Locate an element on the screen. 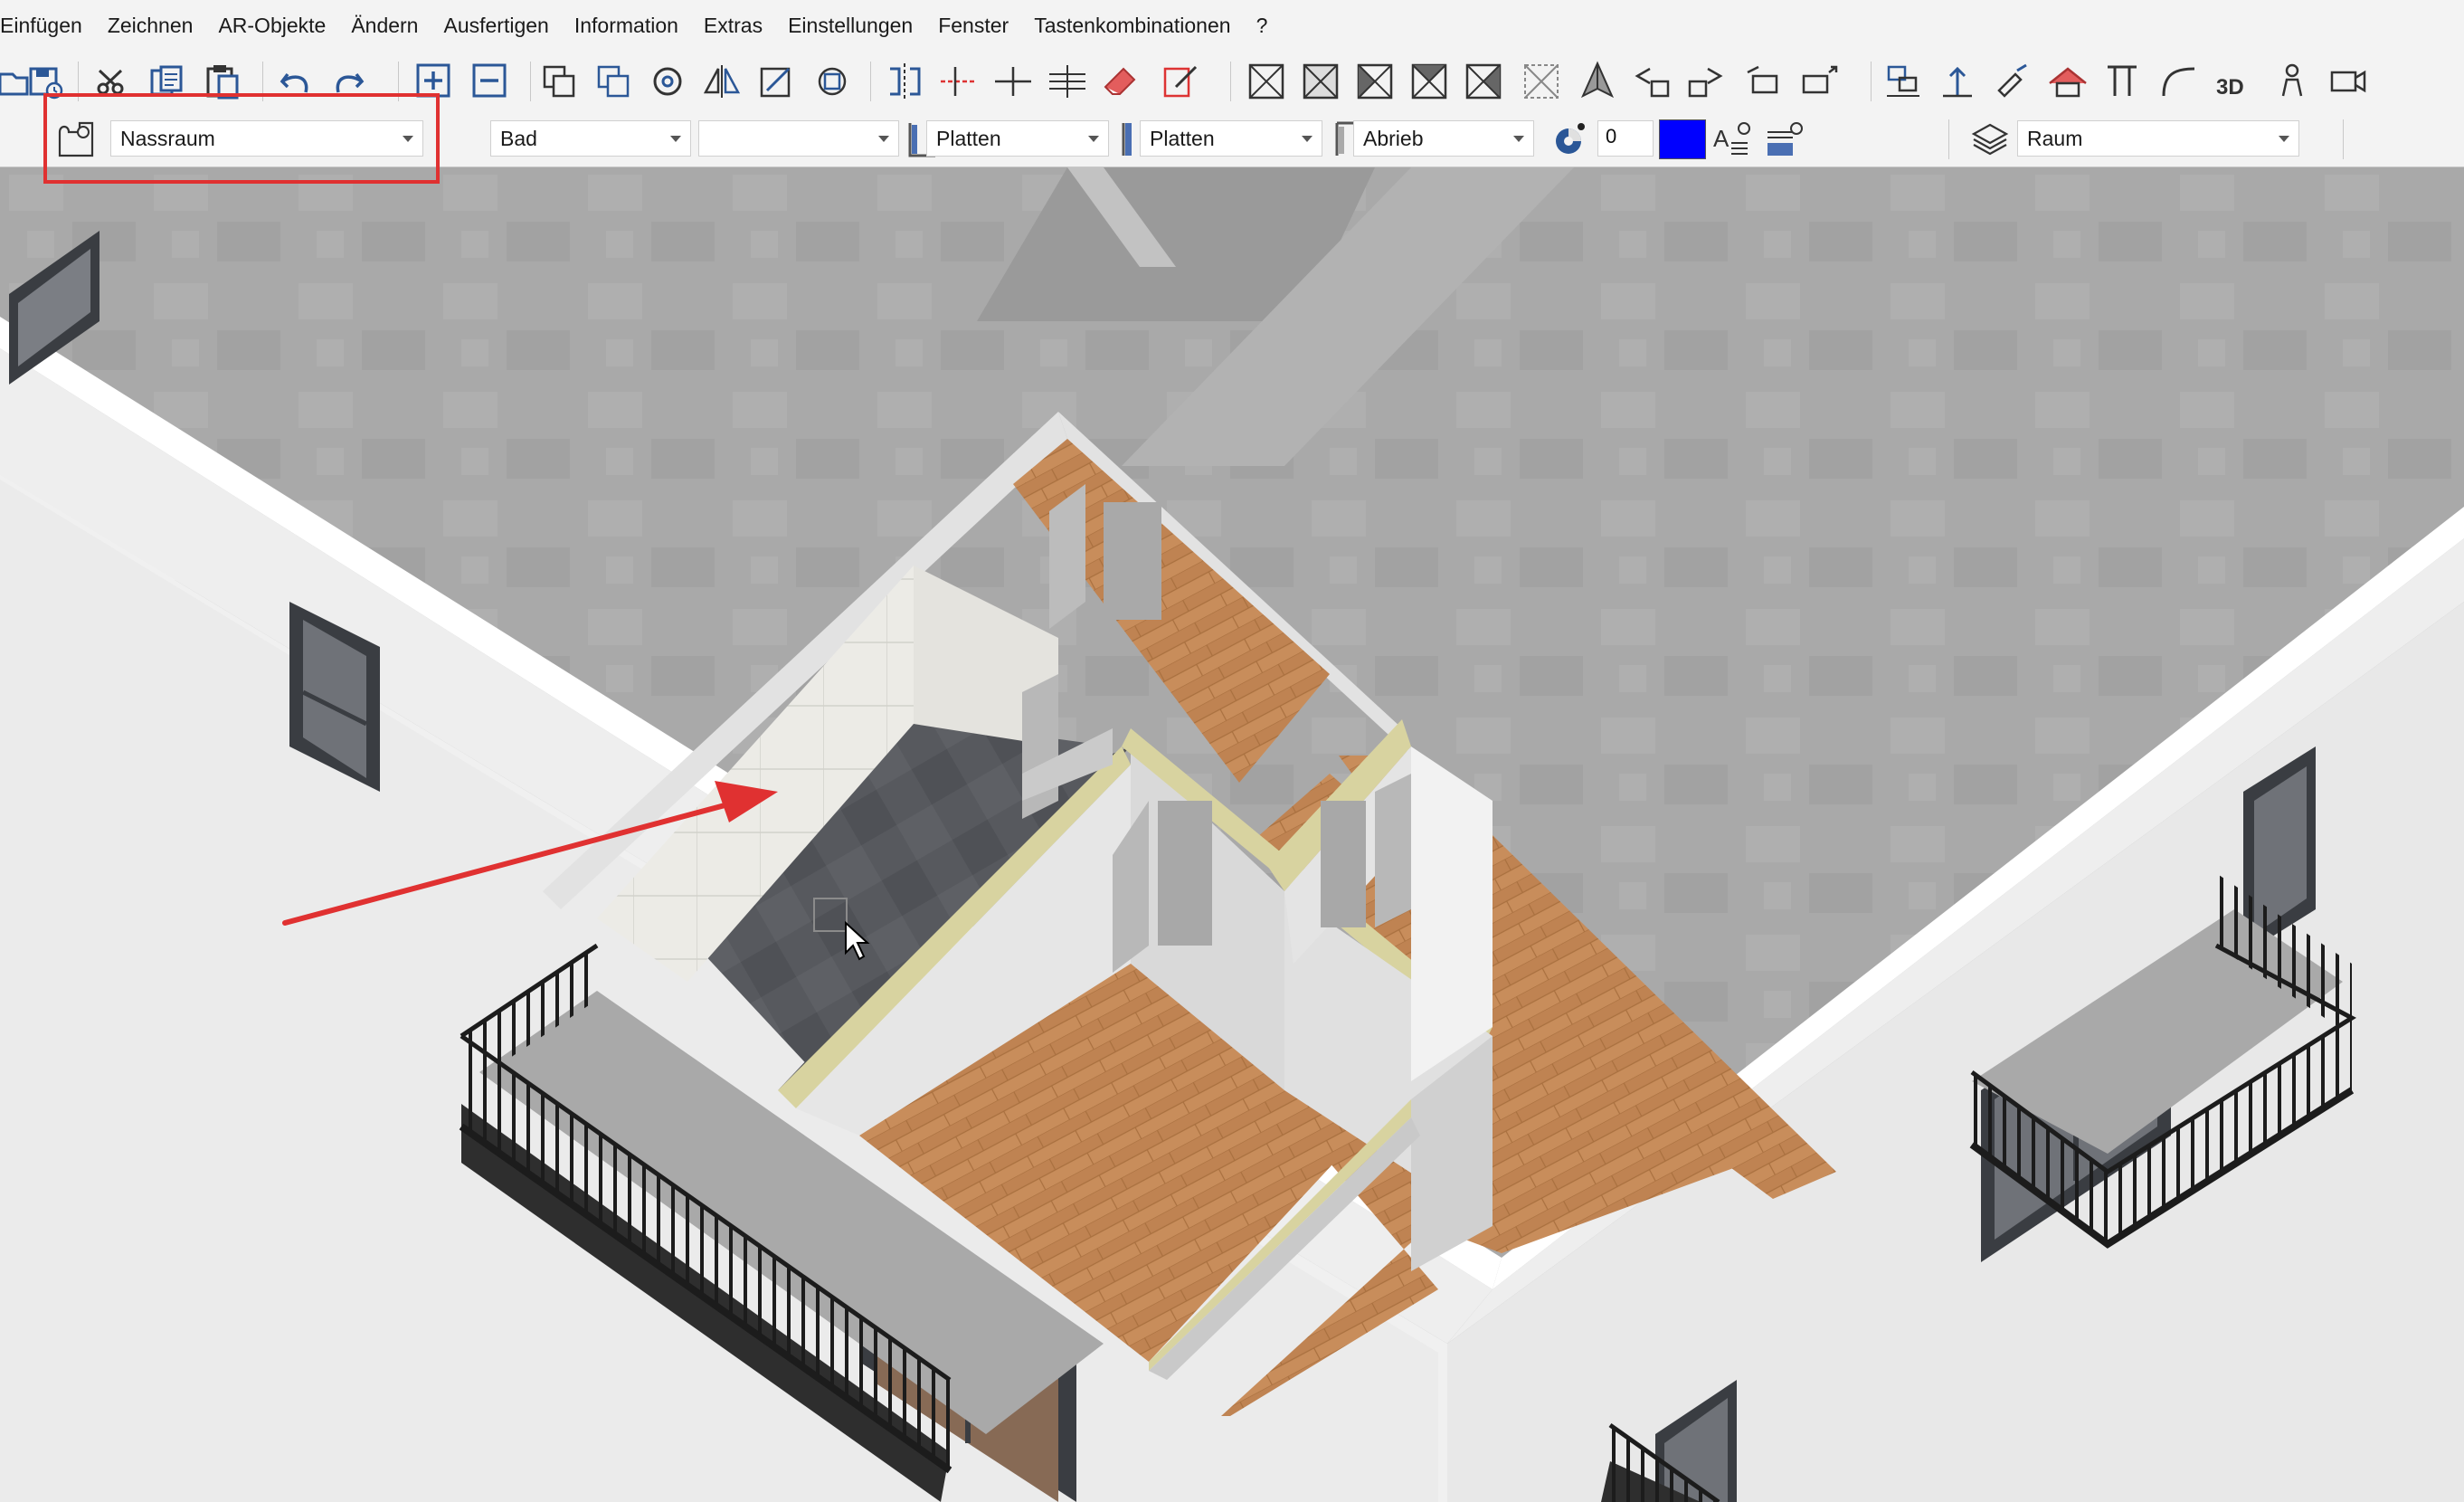 This screenshot has height=1502, width=2464. move-objects-icon is located at coordinates (615, 81).